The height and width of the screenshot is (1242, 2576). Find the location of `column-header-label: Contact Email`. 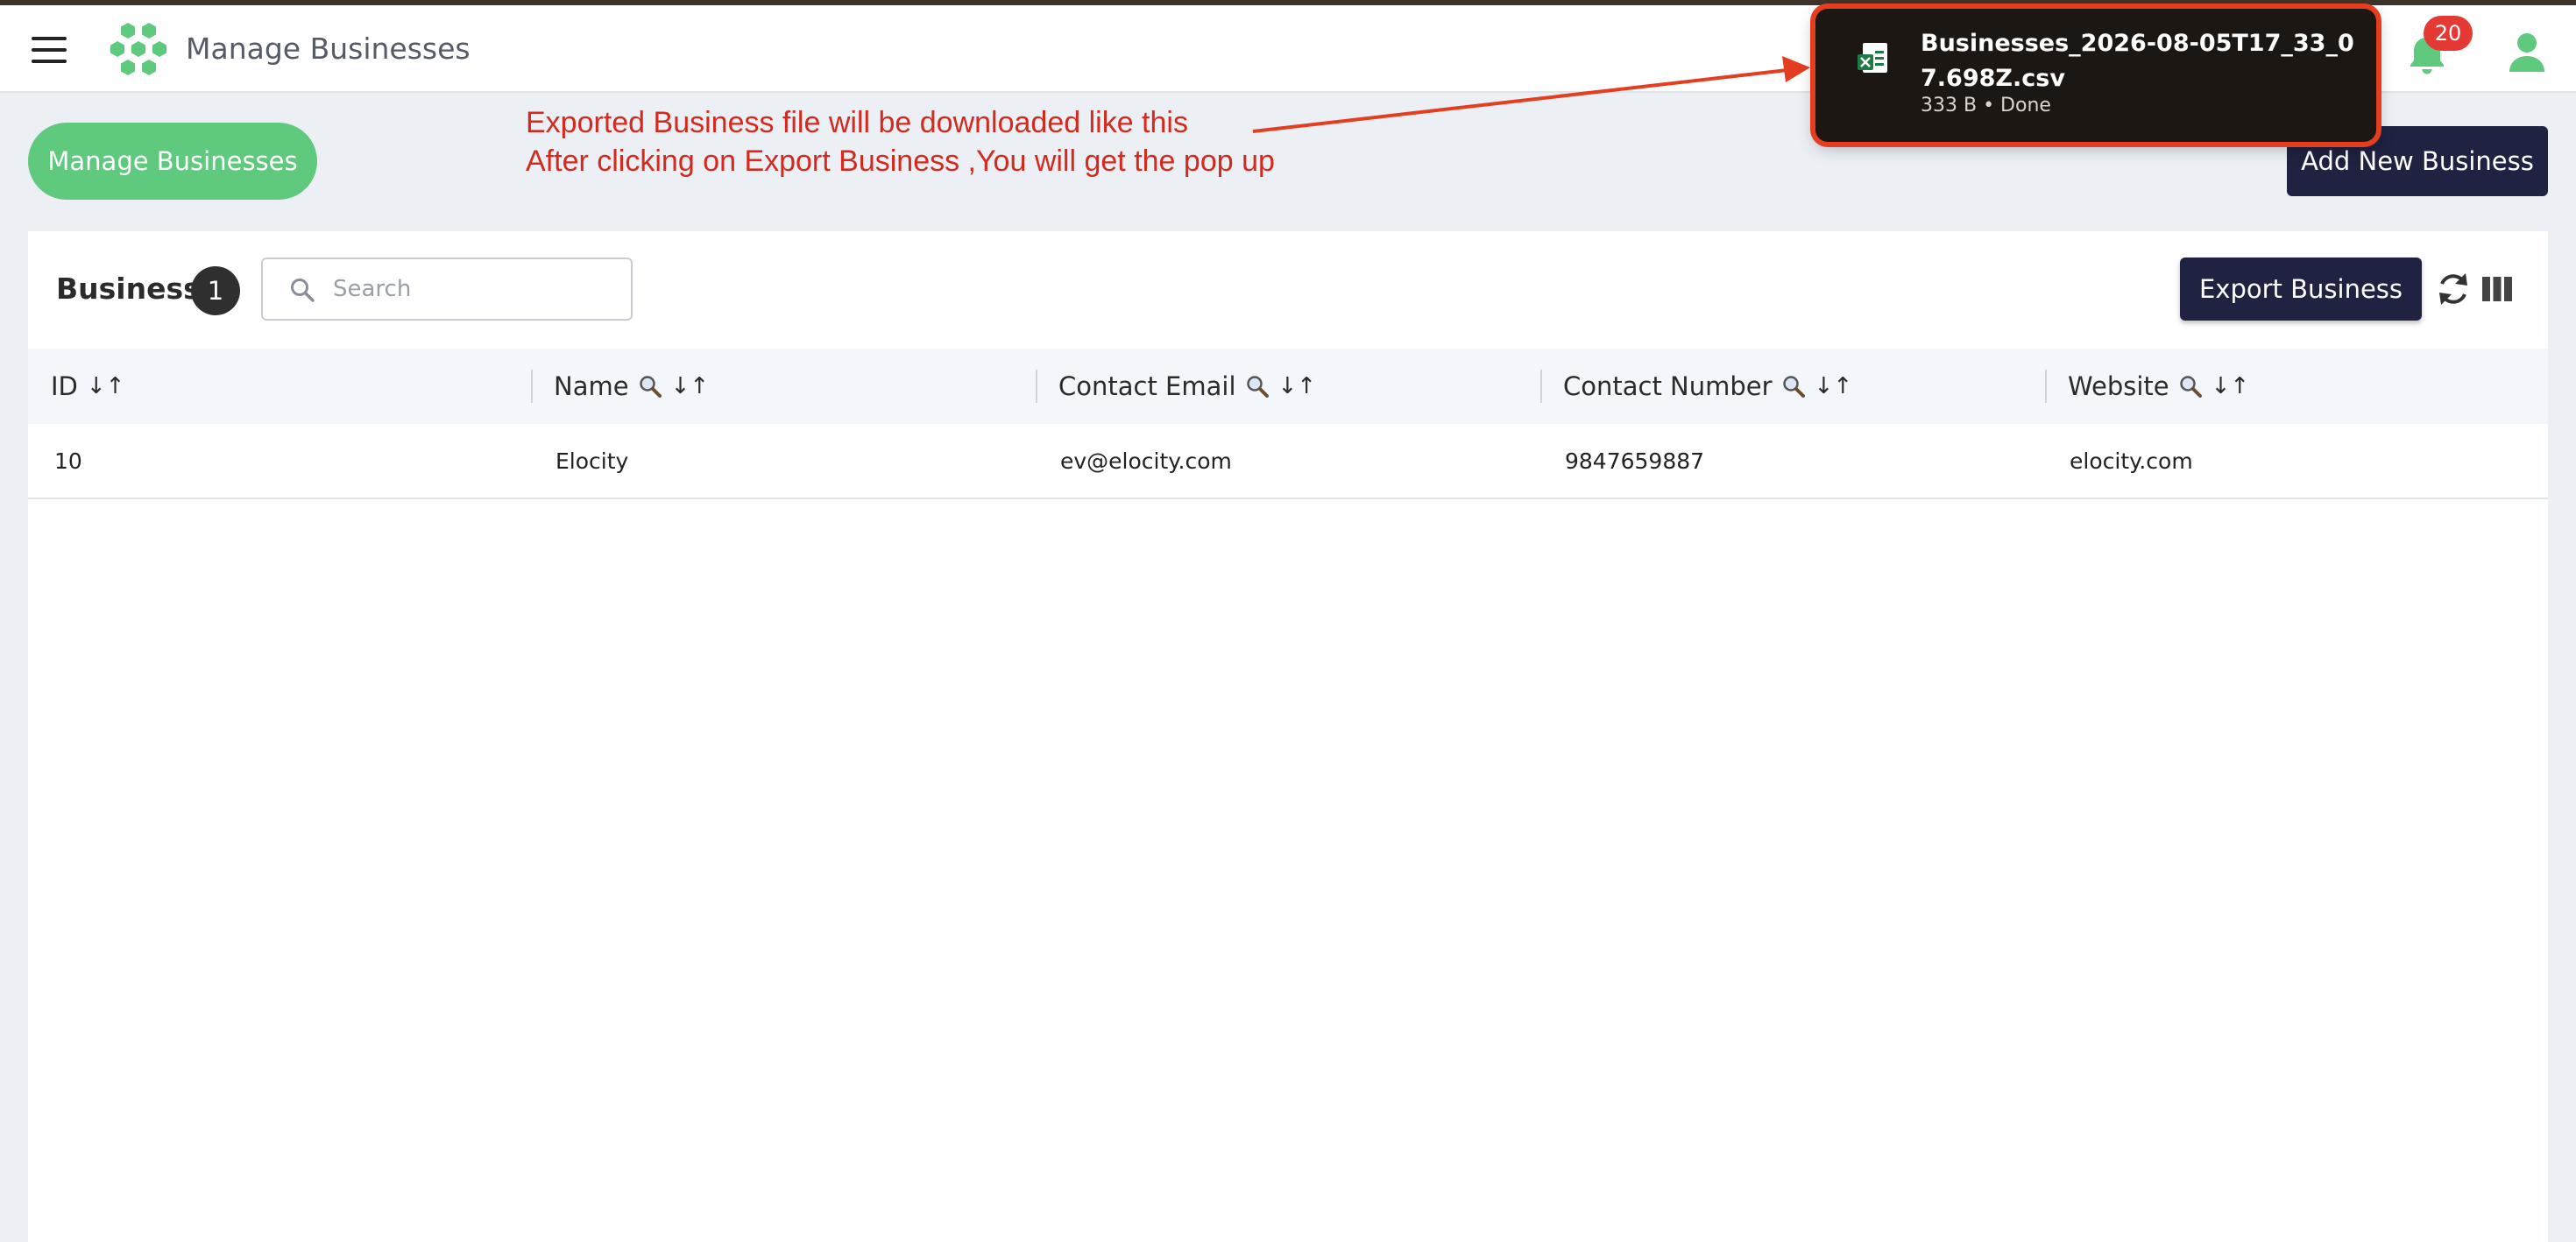

column-header-label: Contact Email is located at coordinates (1147, 386).